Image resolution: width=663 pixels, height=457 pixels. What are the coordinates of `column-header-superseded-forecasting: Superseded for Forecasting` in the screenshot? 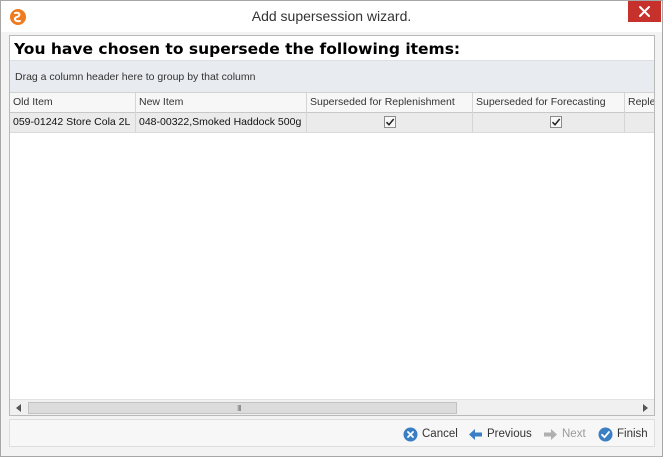 It's located at (549, 103).